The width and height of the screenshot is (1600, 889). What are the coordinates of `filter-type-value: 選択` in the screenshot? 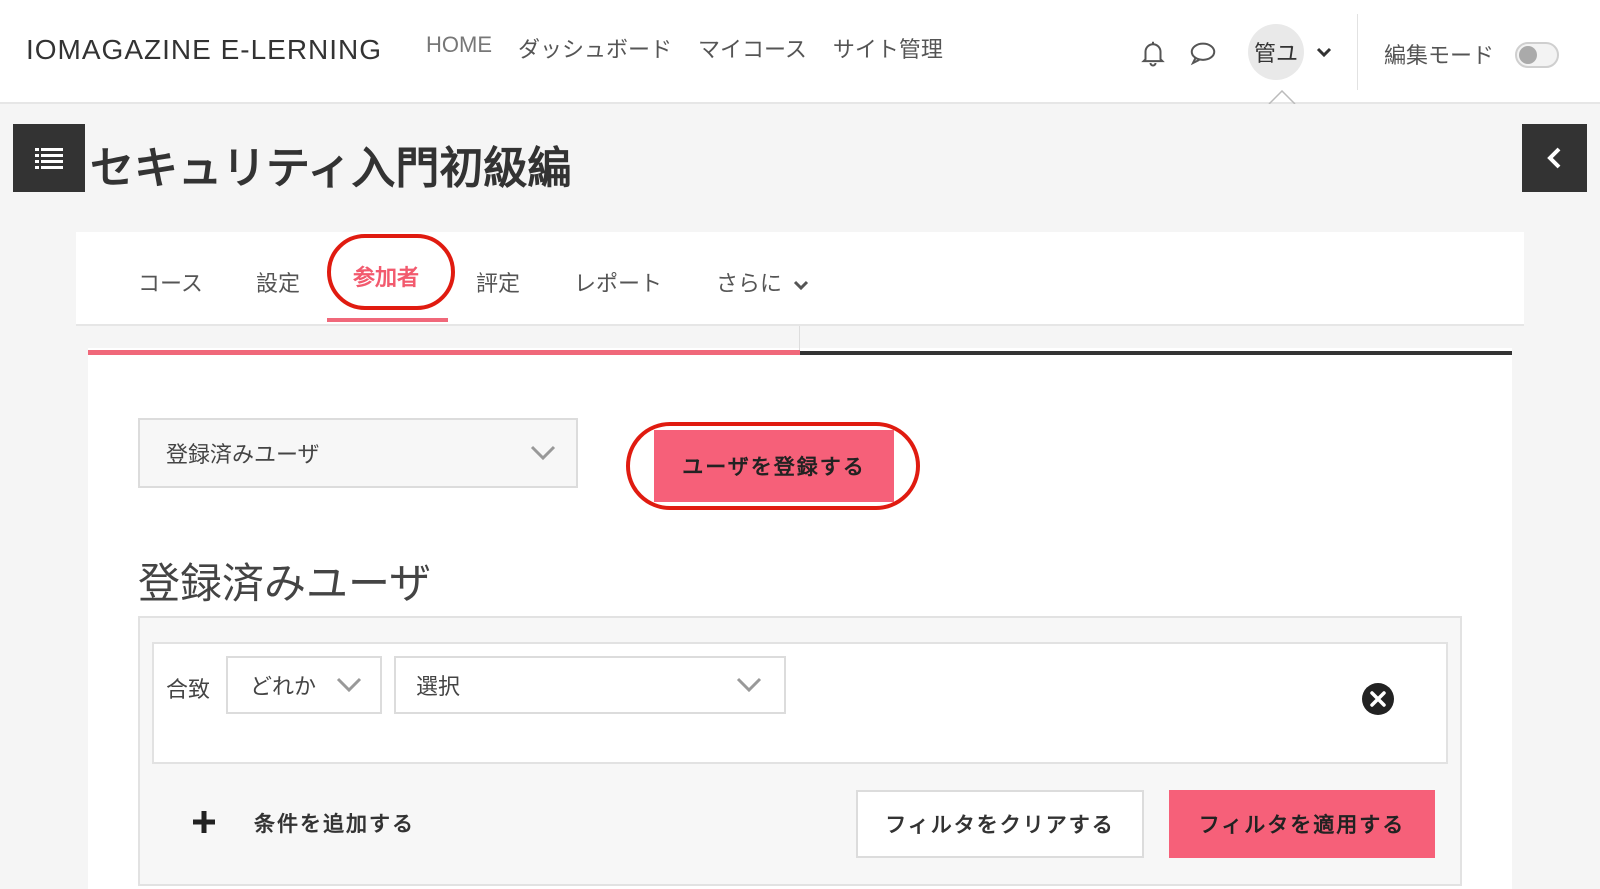 It's located at (438, 687).